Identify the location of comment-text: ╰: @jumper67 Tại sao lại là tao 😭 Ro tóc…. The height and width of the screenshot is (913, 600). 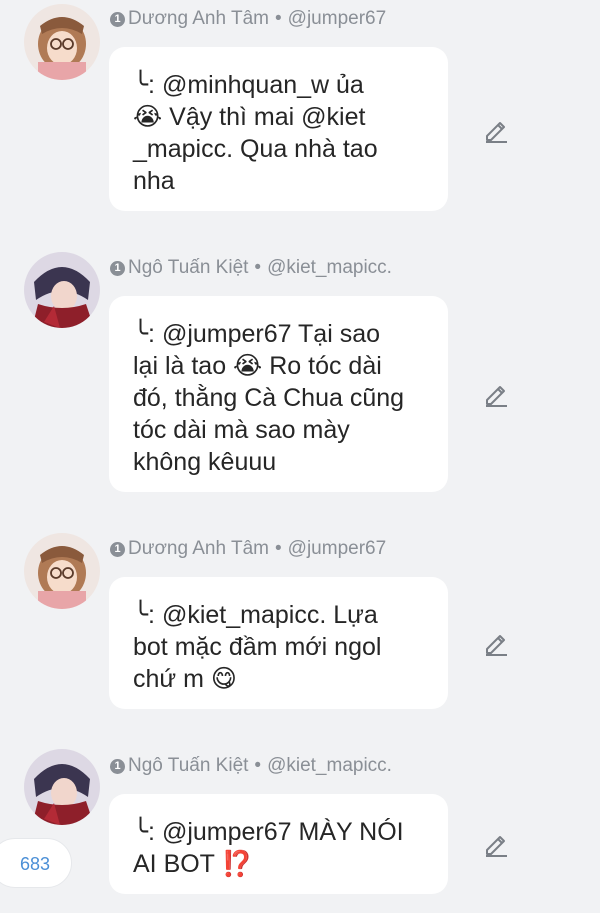
(269, 398).